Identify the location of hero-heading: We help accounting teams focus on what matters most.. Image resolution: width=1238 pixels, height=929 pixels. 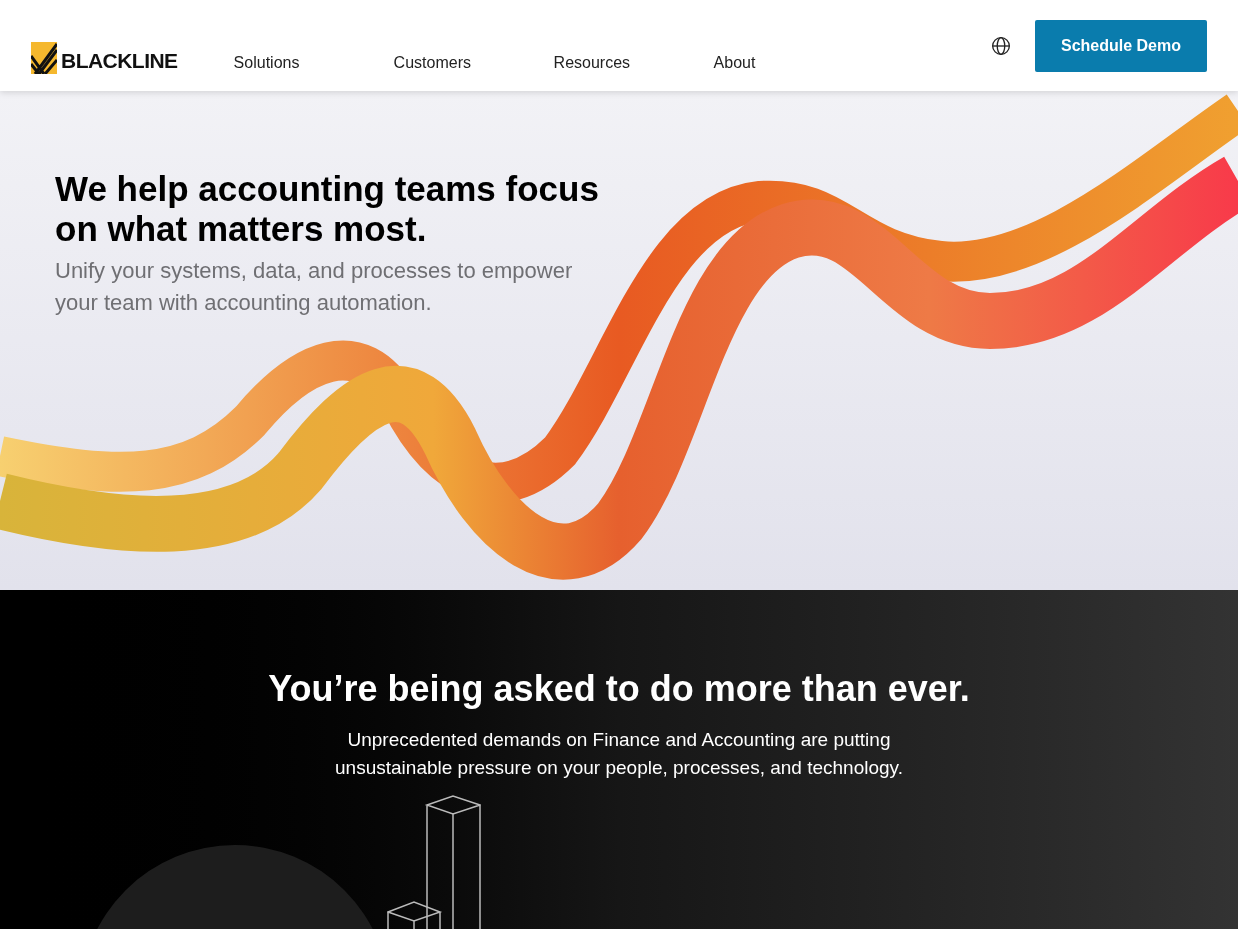
(327, 209).